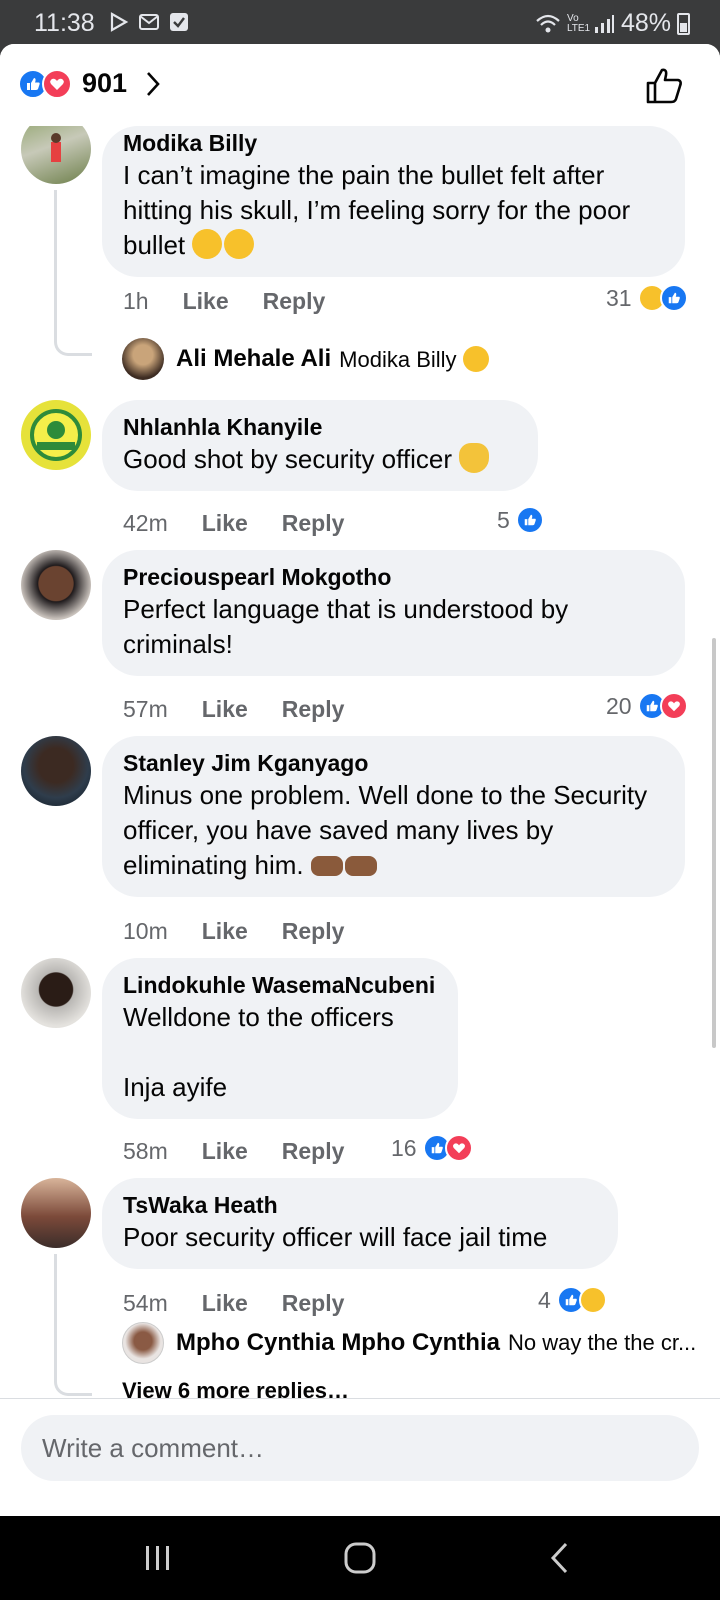 Image resolution: width=720 pixels, height=1600 pixels. I want to click on battery-icon, so click(683, 23).